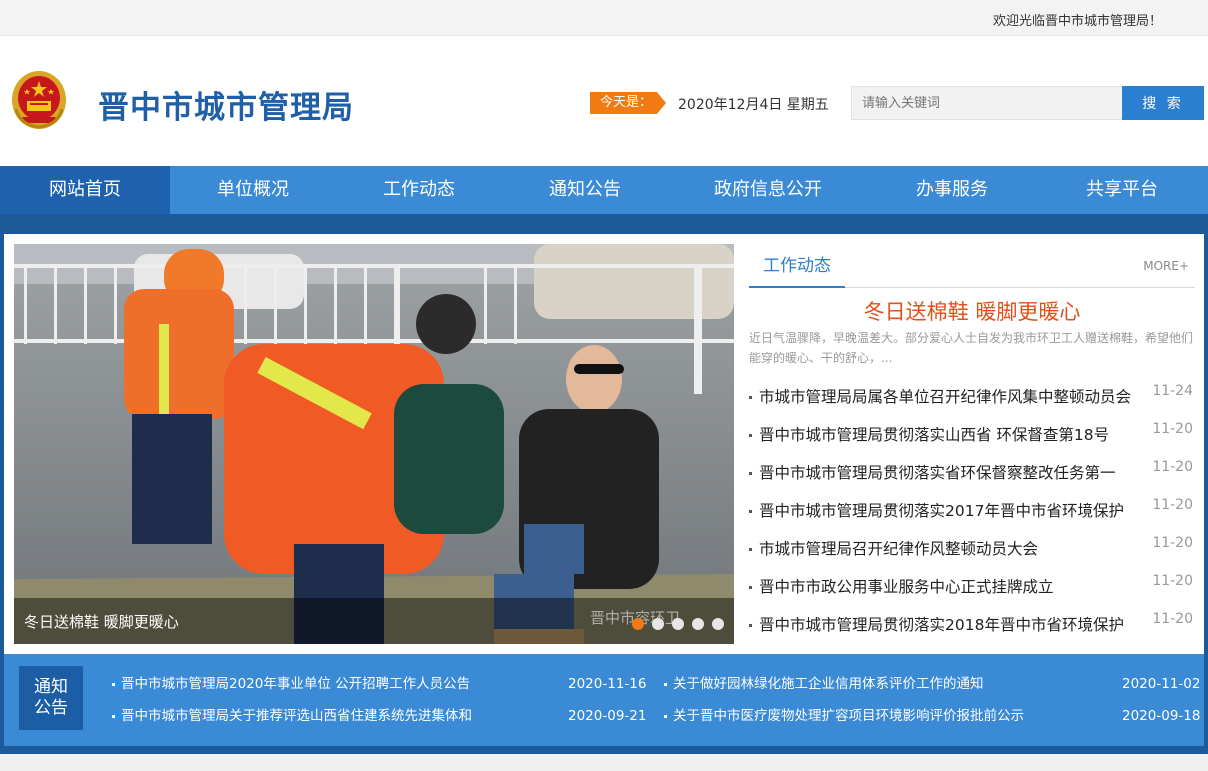  I want to click on slider-caption: 冬日送棉鞋 暖脚更暖心, so click(101, 621).